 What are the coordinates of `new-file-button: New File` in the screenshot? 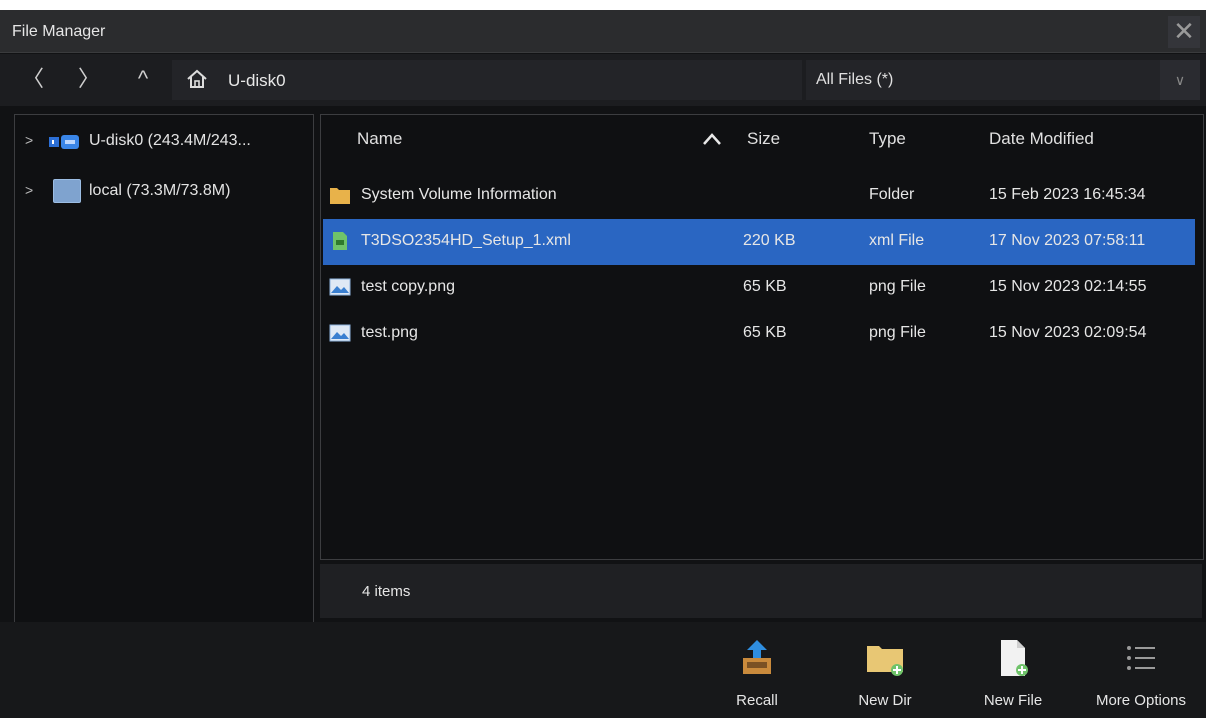 It's located at (1013, 670).